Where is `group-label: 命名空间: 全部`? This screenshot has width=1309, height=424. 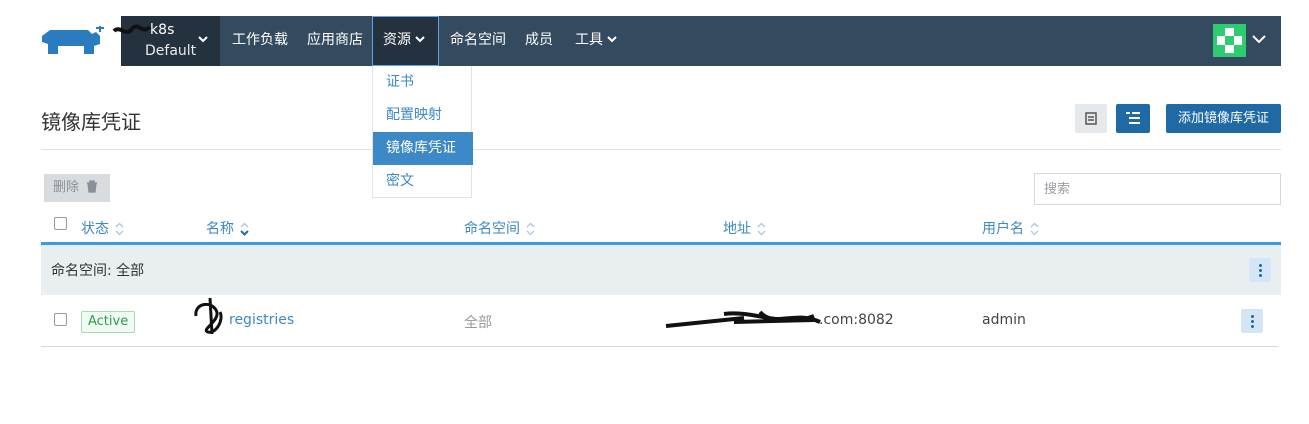 group-label: 命名空间: 全部 is located at coordinates (98, 271).